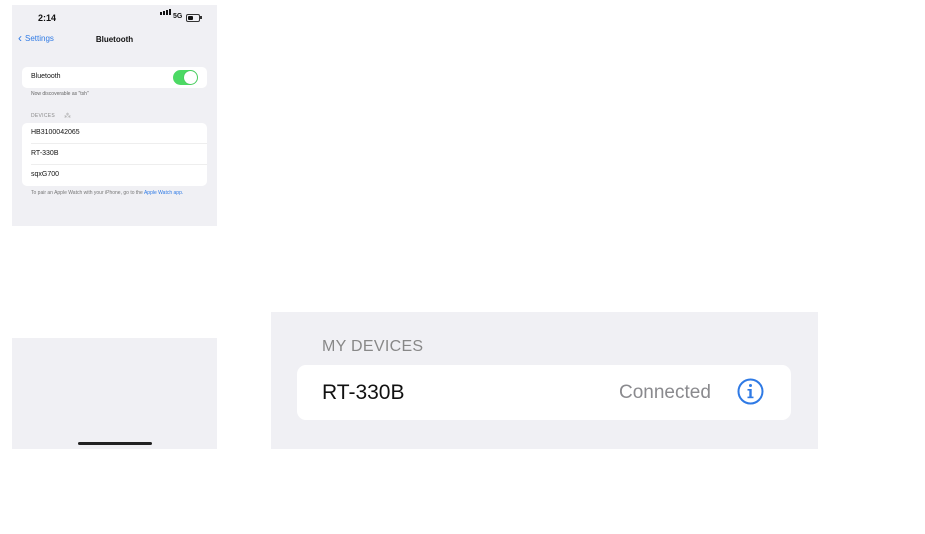  Describe the element at coordinates (178, 16) in the screenshot. I see `network-label: 5G` at that location.